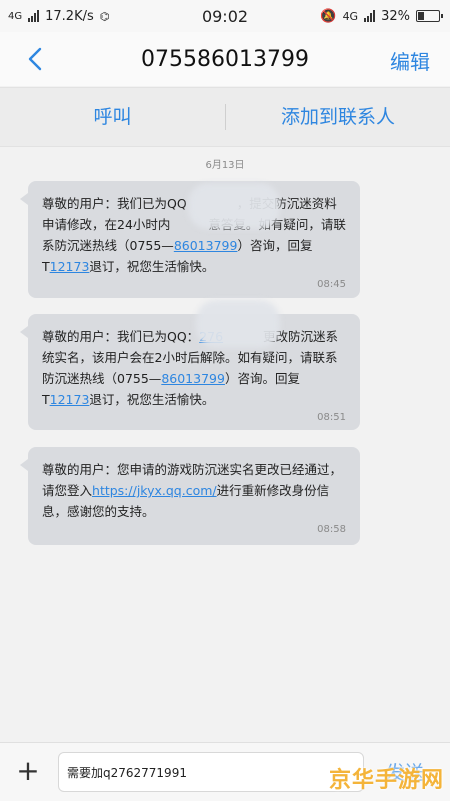 The height and width of the screenshot is (801, 450). Describe the element at coordinates (152, 399) in the screenshot. I see `message-2-part: 退订，祝您生活愉快。` at that location.